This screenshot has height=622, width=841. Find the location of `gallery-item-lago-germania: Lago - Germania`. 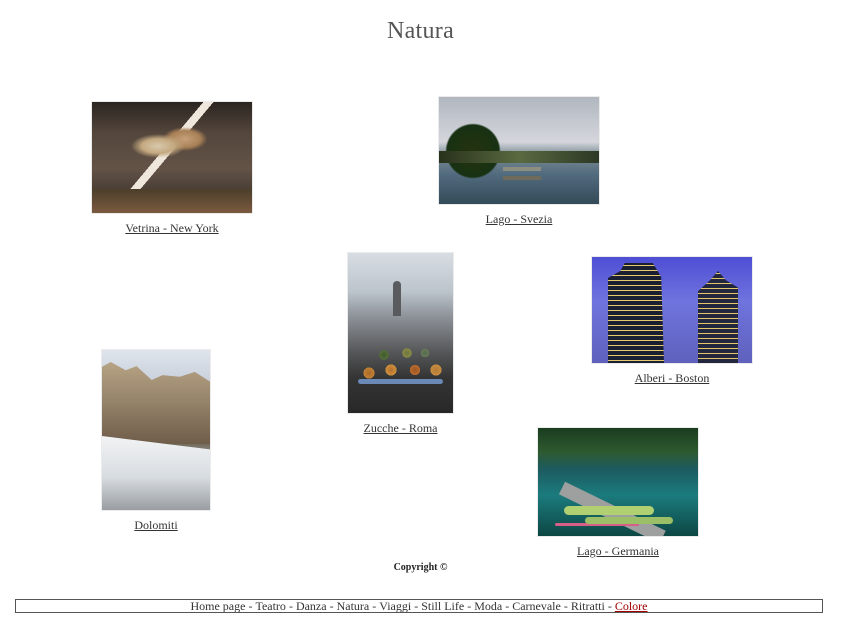

gallery-item-lago-germania: Lago - Germania is located at coordinates (618, 493).